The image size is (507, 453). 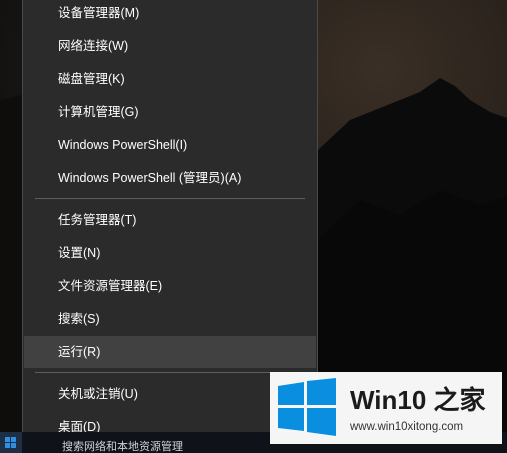 What do you see at coordinates (170, 145) in the screenshot?
I see `menu-item-powershell: Windows PowerShell(I)` at bounding box center [170, 145].